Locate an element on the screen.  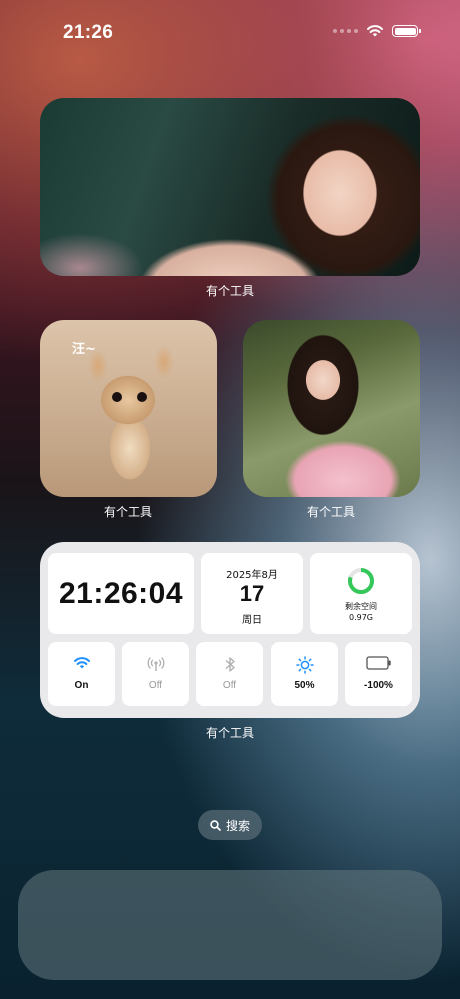
widget-label-info: 有个工具 is located at coordinates (229, 733).